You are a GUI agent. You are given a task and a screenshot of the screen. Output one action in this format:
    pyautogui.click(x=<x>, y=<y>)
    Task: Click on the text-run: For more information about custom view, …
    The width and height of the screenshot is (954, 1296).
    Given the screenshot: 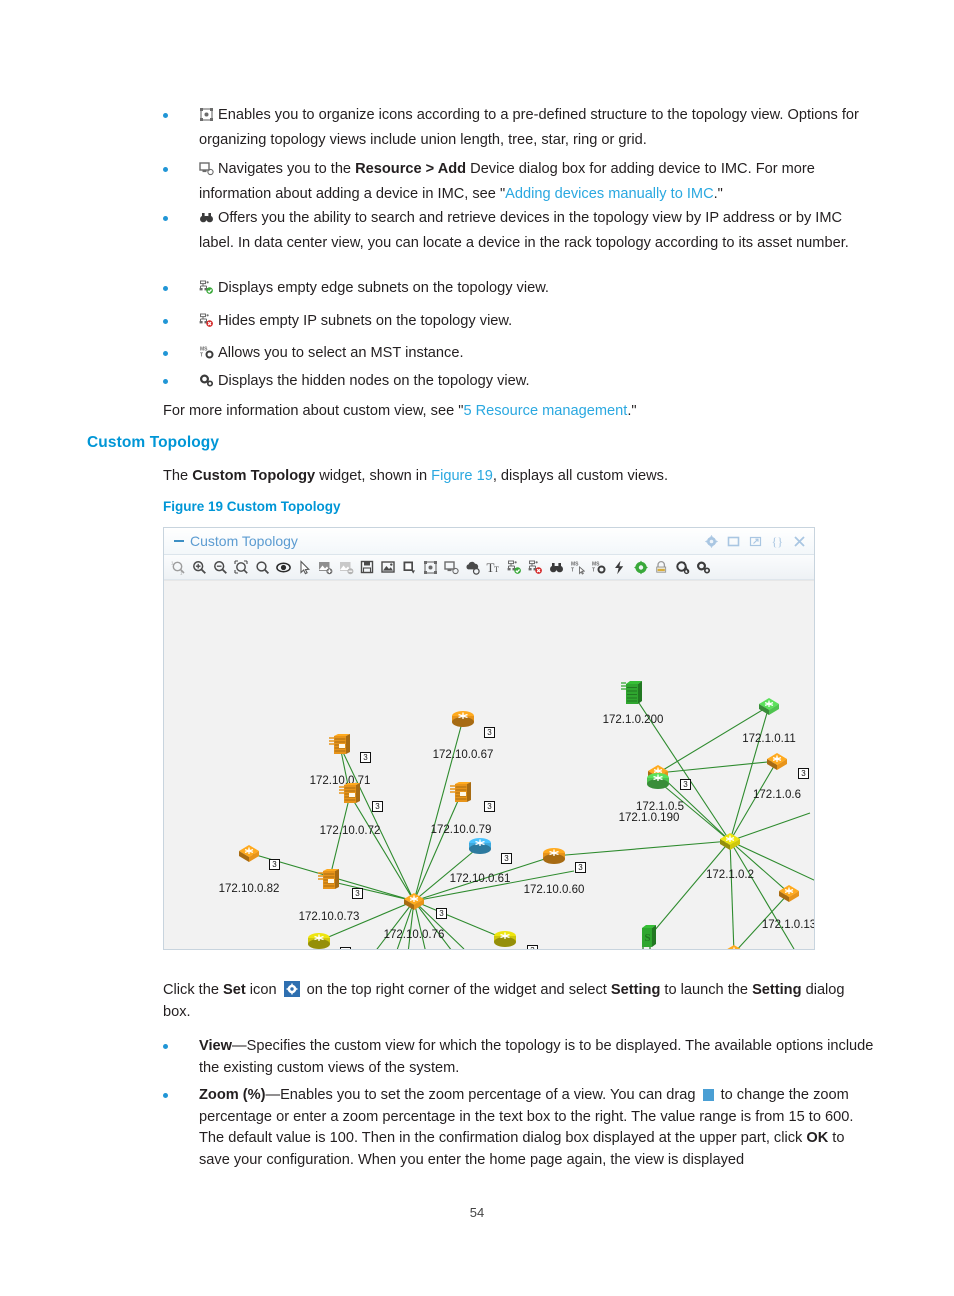 What is the action you would take?
    pyautogui.click(x=313, y=411)
    